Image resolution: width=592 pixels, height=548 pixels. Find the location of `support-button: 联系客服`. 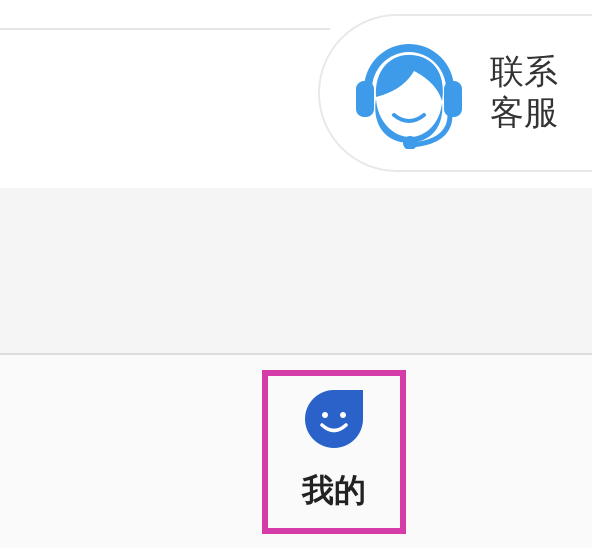

support-button: 联系客服 is located at coordinates (455, 93).